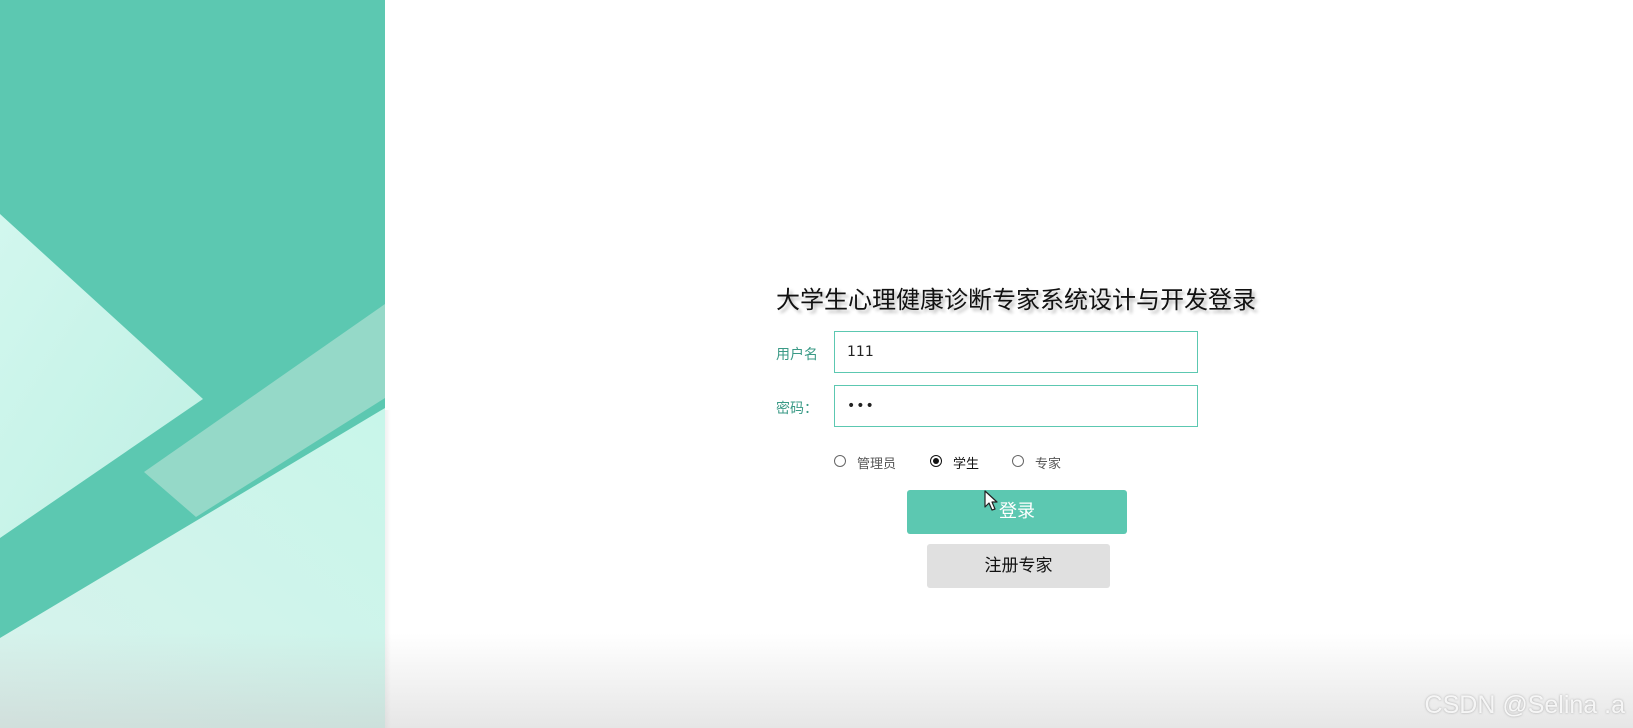  What do you see at coordinates (1016, 406) in the screenshot?
I see `password-input` at bounding box center [1016, 406].